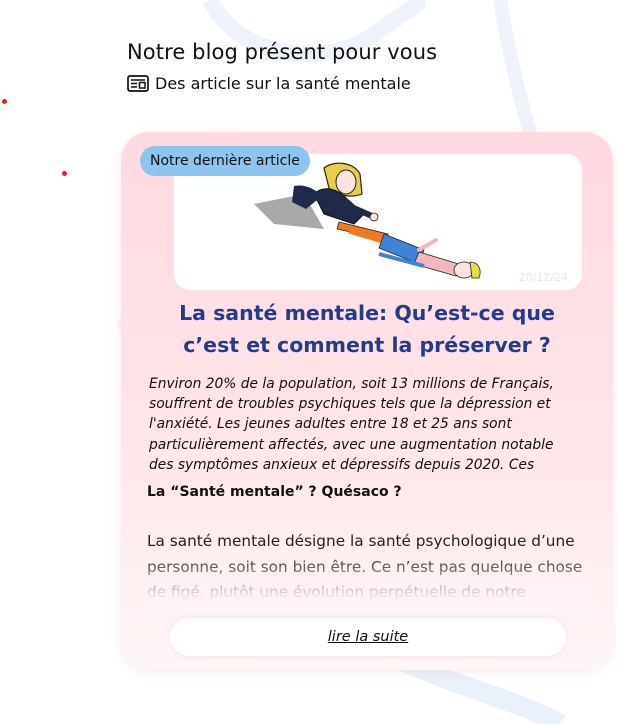 The width and height of the screenshot is (632, 724). Describe the element at coordinates (138, 83) in the screenshot. I see `newspaper-icon` at that location.